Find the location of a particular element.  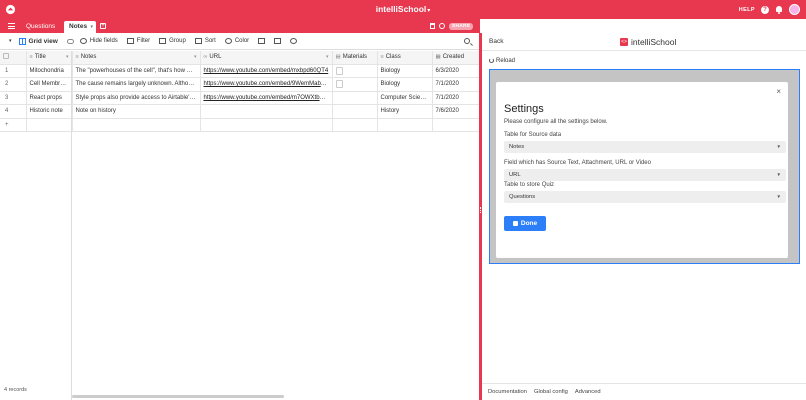

grid-icon is located at coordinates (22, 41).